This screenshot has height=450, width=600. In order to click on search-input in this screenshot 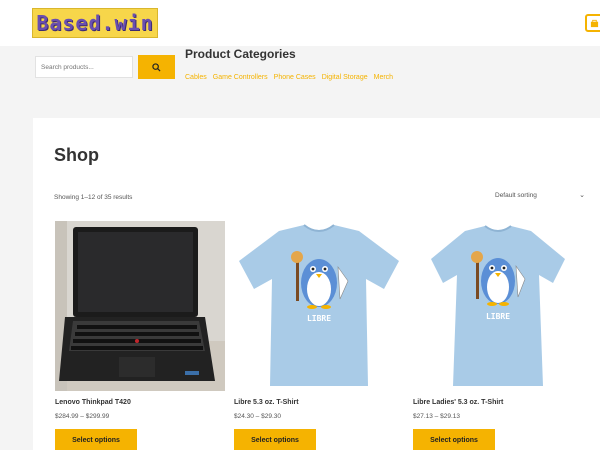, I will do `click(84, 67)`.